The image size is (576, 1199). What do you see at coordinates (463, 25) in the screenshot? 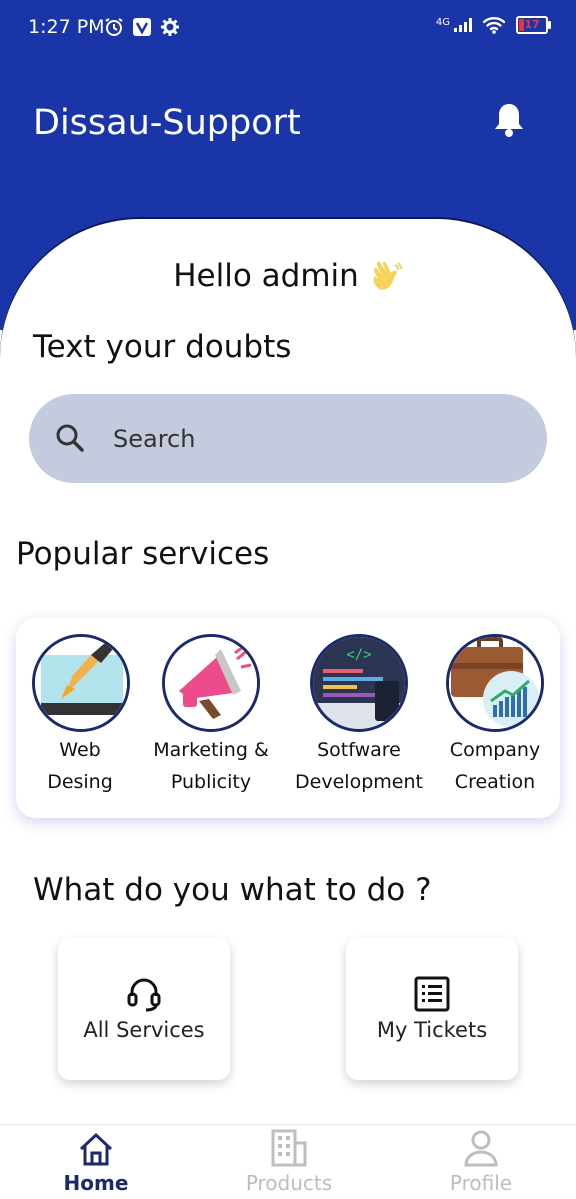
I see `signal-icon` at bounding box center [463, 25].